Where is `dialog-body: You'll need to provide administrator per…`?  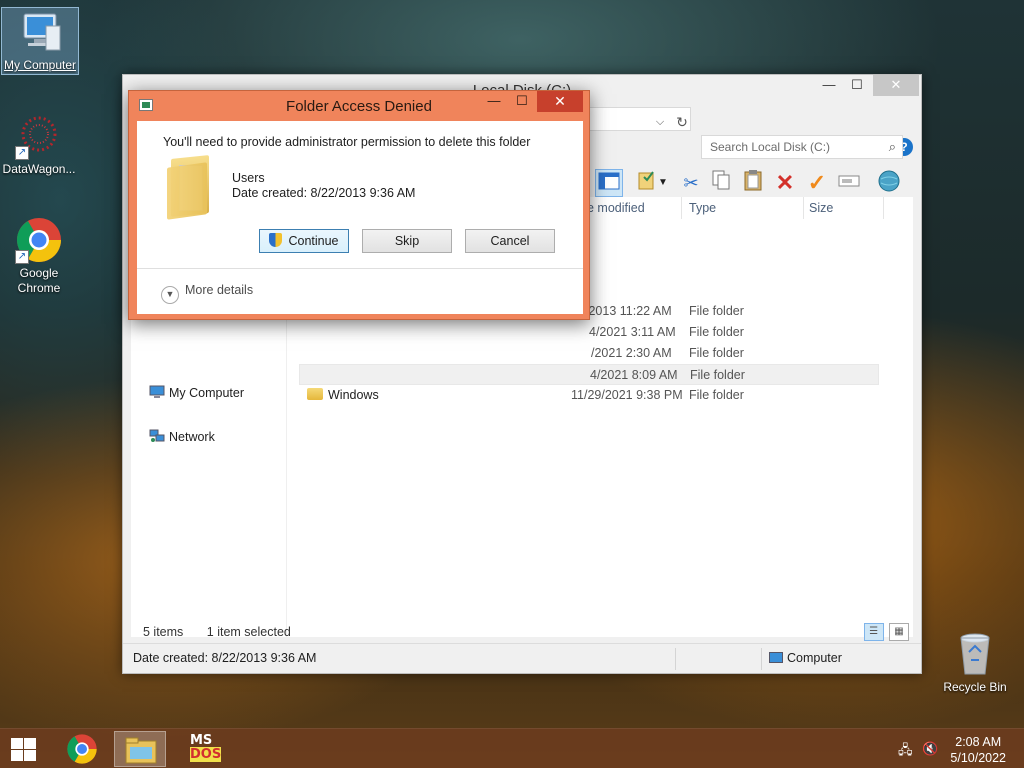
dialog-body: You'll need to provide administrator per… is located at coordinates (360, 217).